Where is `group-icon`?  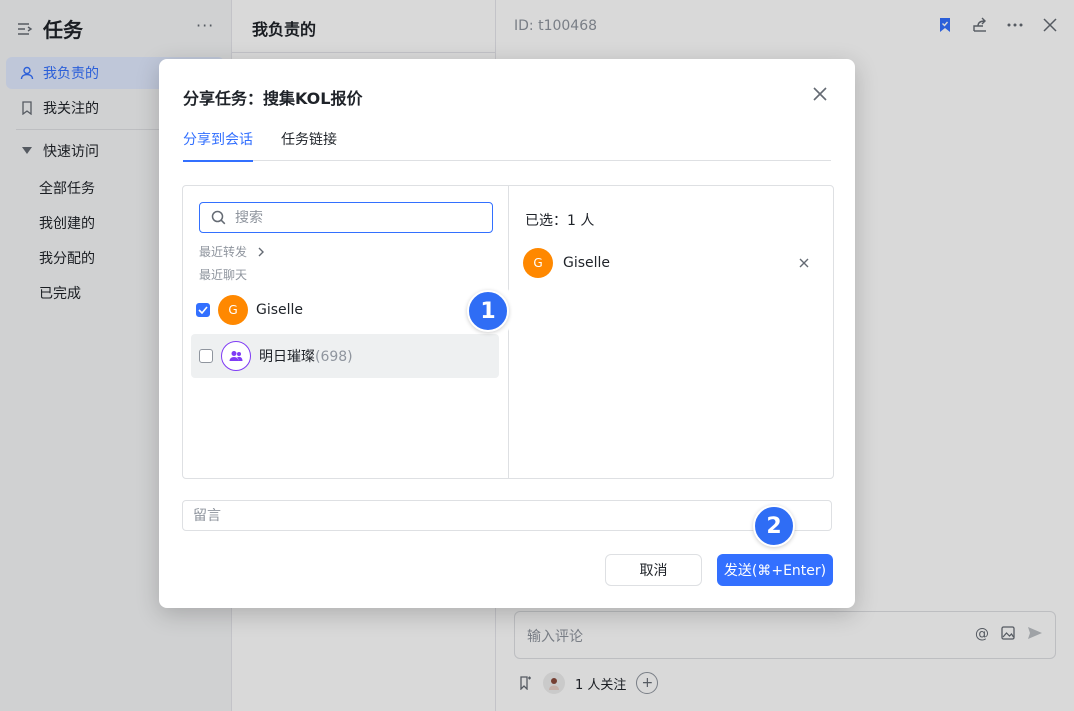
group-icon is located at coordinates (236, 356).